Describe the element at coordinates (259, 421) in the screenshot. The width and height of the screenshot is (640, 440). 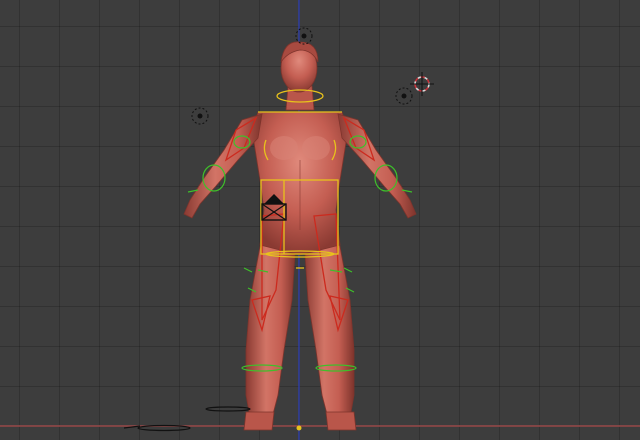
I see `left-foot` at that location.